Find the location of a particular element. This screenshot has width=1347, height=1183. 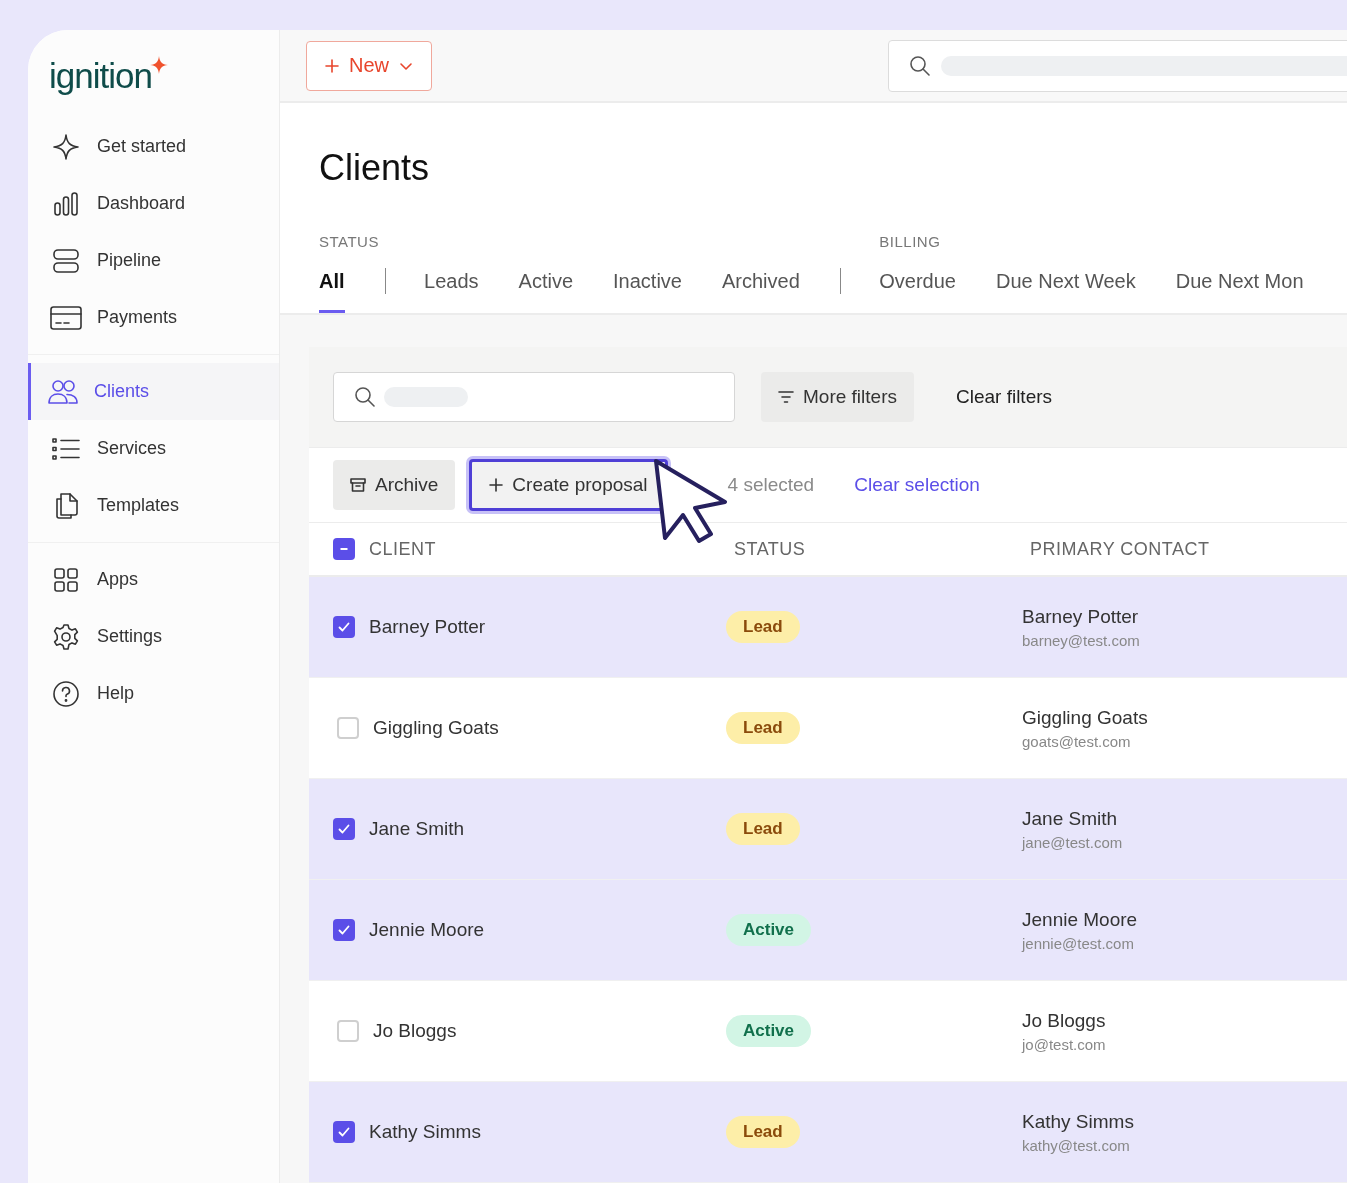

new-button: New is located at coordinates (369, 65).